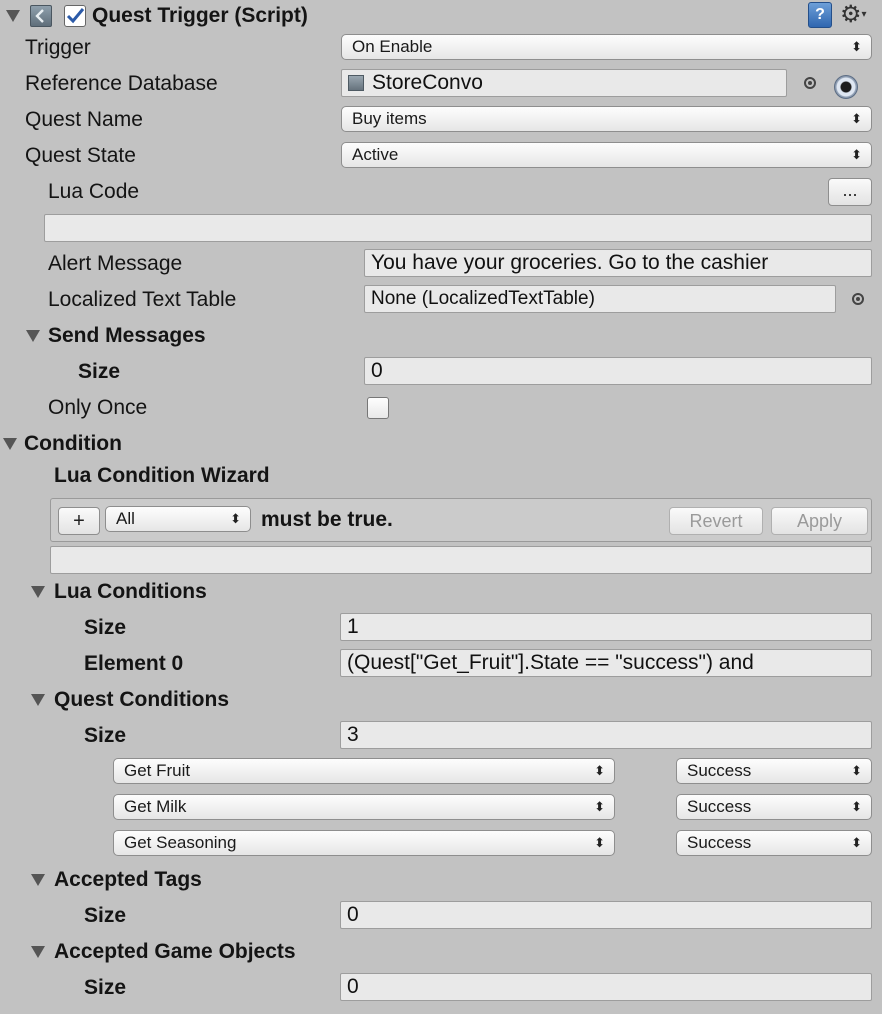 The image size is (882, 1014). Describe the element at coordinates (200, 15) in the screenshot. I see `component-title: Quest Trigger (Script)` at that location.